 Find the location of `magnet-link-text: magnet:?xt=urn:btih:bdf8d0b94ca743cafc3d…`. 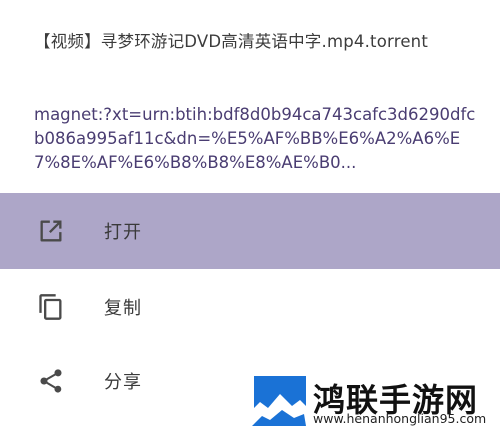

magnet-link-text: magnet:?xt=urn:btih:bdf8d0b94ca743cafc3d… is located at coordinates (255, 138).